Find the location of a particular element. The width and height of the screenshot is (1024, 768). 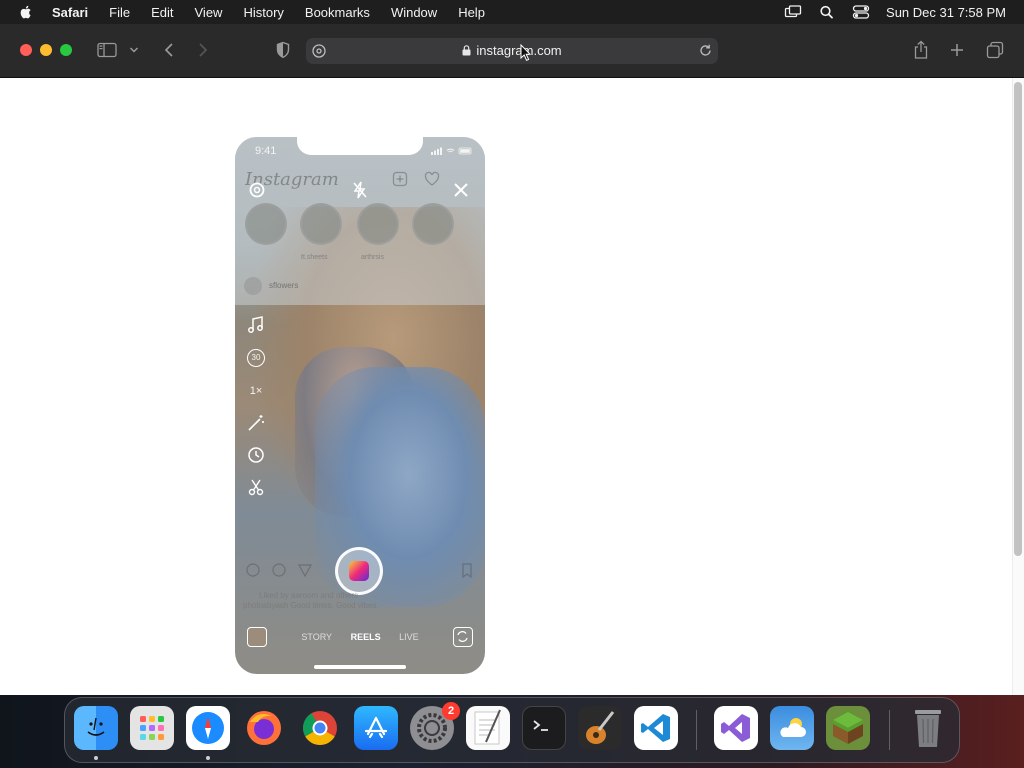

dock: 2 is located at coordinates (512, 730).